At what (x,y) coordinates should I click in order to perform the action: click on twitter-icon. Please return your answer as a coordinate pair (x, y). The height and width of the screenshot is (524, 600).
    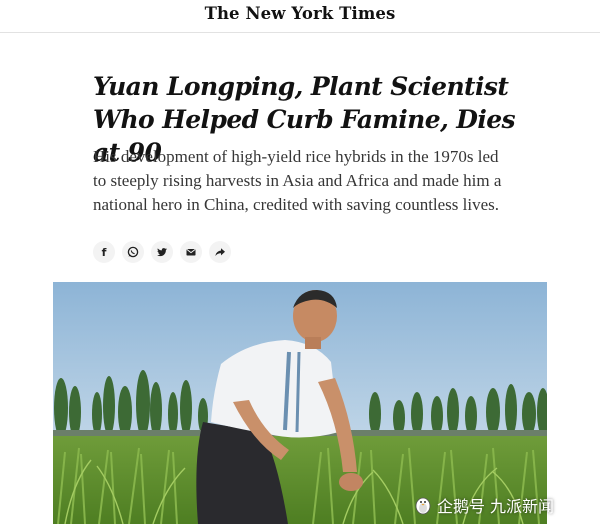
    Looking at the image, I should click on (162, 252).